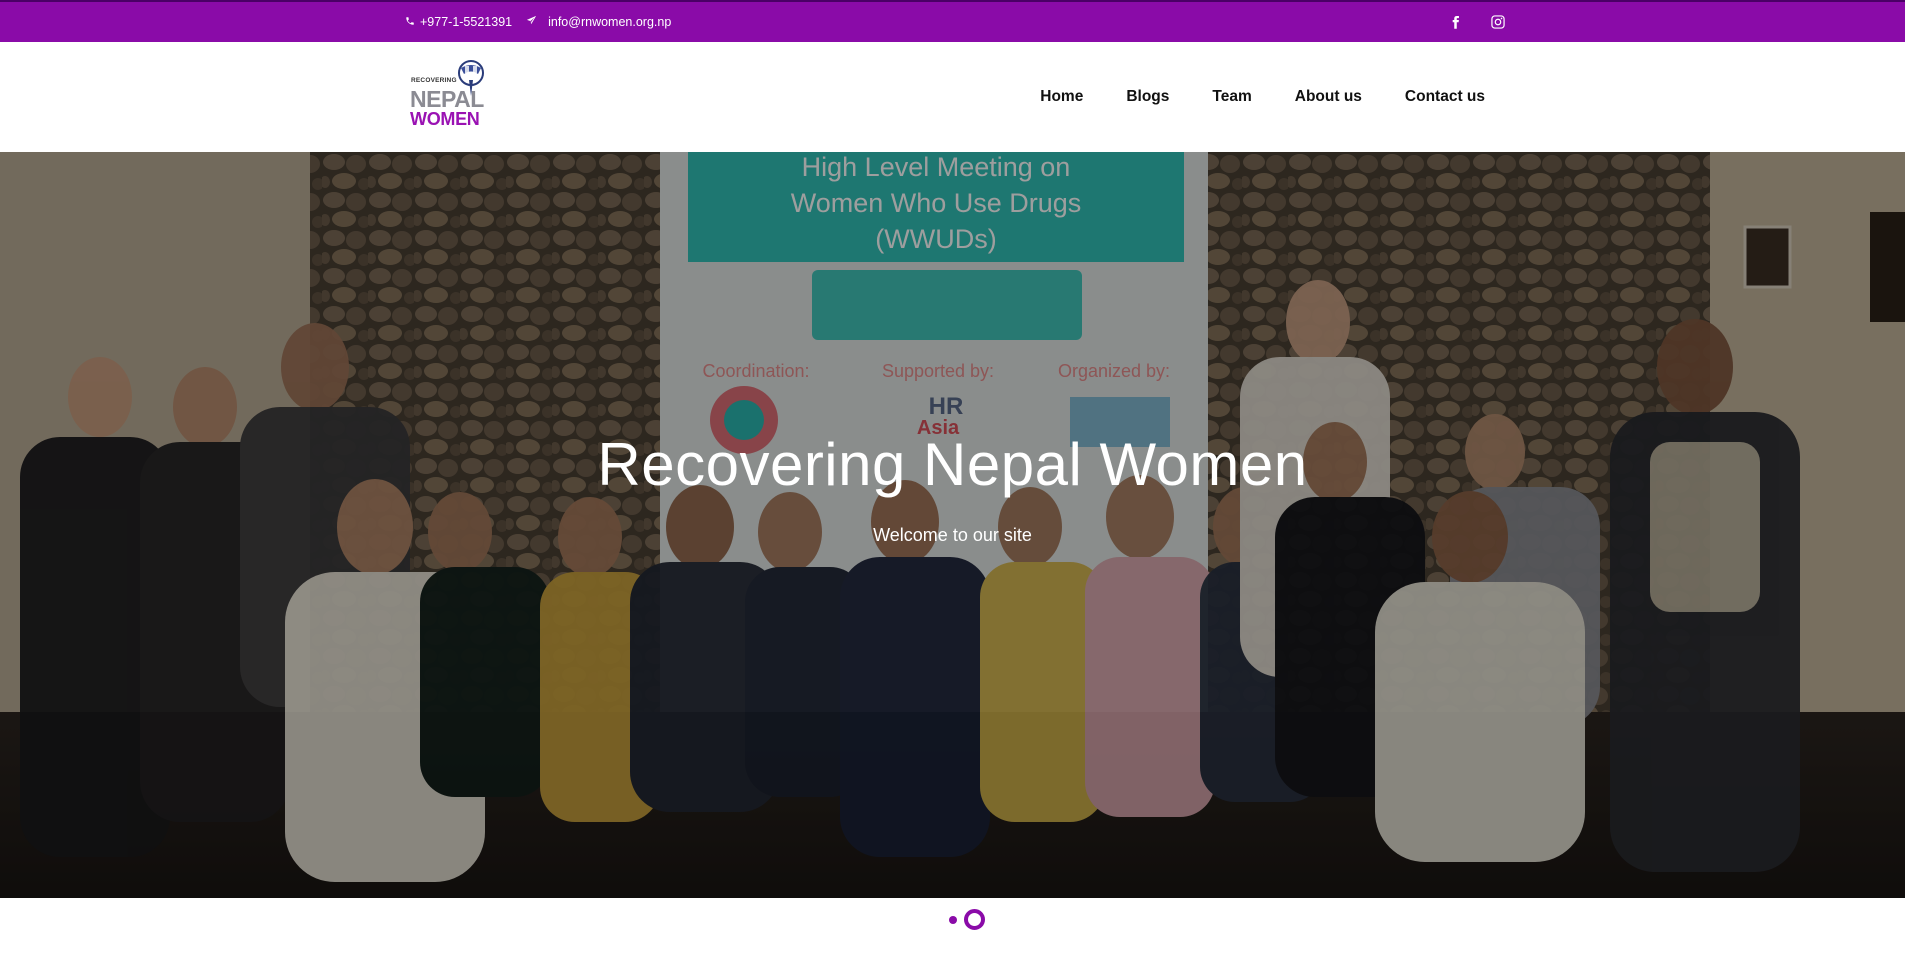  What do you see at coordinates (1455, 22) in the screenshot?
I see `facebook-icon` at bounding box center [1455, 22].